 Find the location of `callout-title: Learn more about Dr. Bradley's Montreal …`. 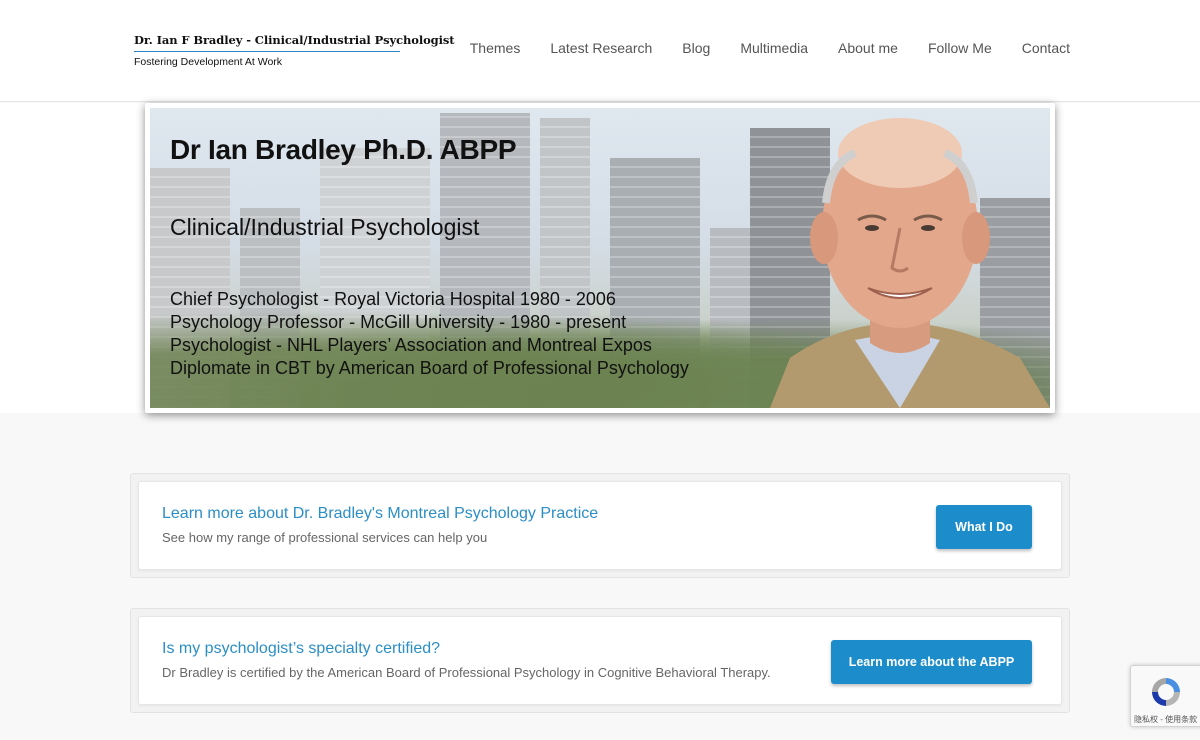

callout-title: Learn more about Dr. Bradley's Montreal … is located at coordinates (380, 514).